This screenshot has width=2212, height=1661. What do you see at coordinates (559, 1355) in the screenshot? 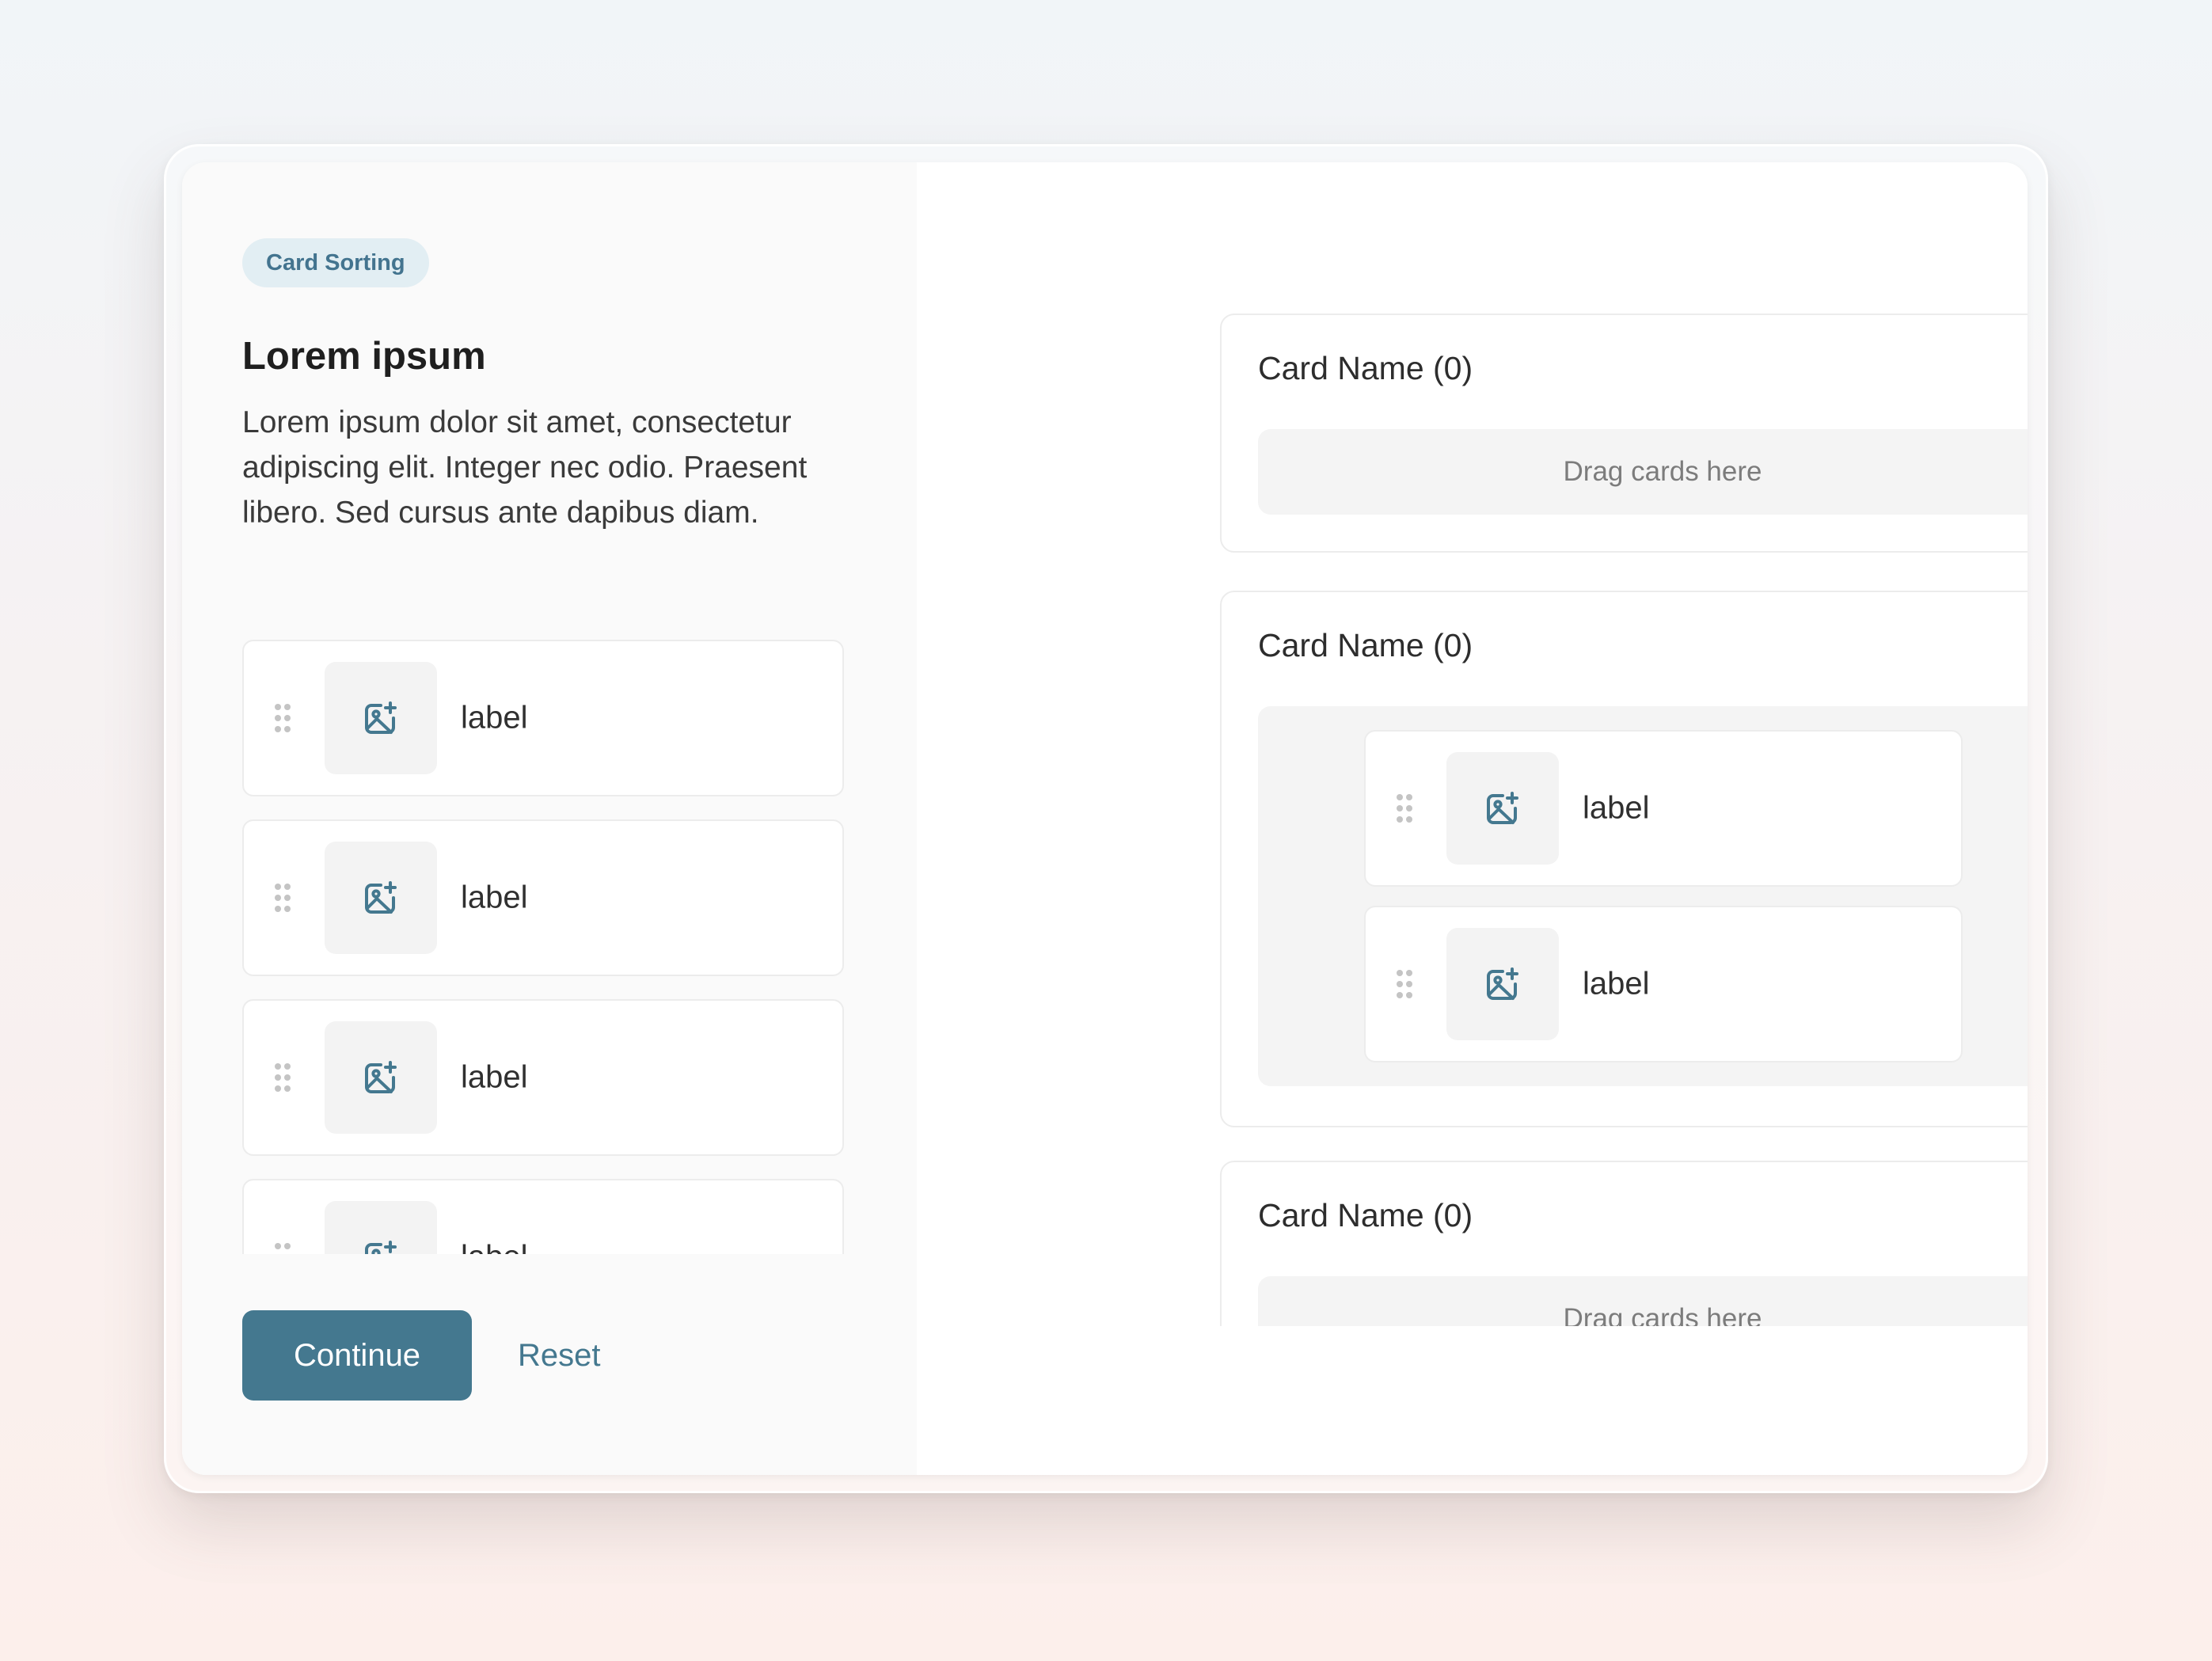
I see `reset-button: Reset` at bounding box center [559, 1355].